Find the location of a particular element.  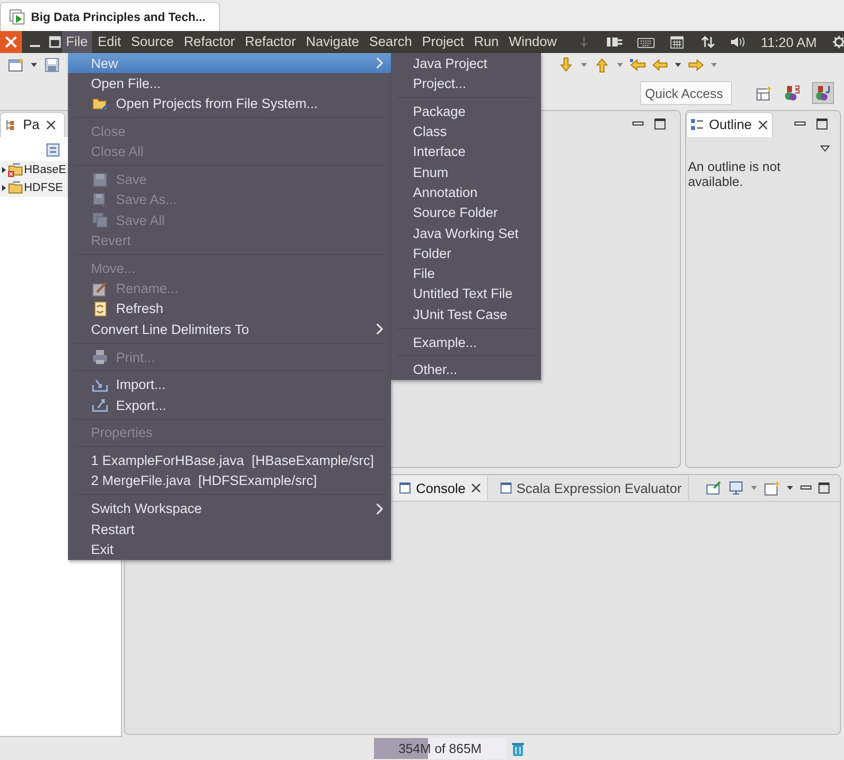

previous-annotation-icon is located at coordinates (602, 65).